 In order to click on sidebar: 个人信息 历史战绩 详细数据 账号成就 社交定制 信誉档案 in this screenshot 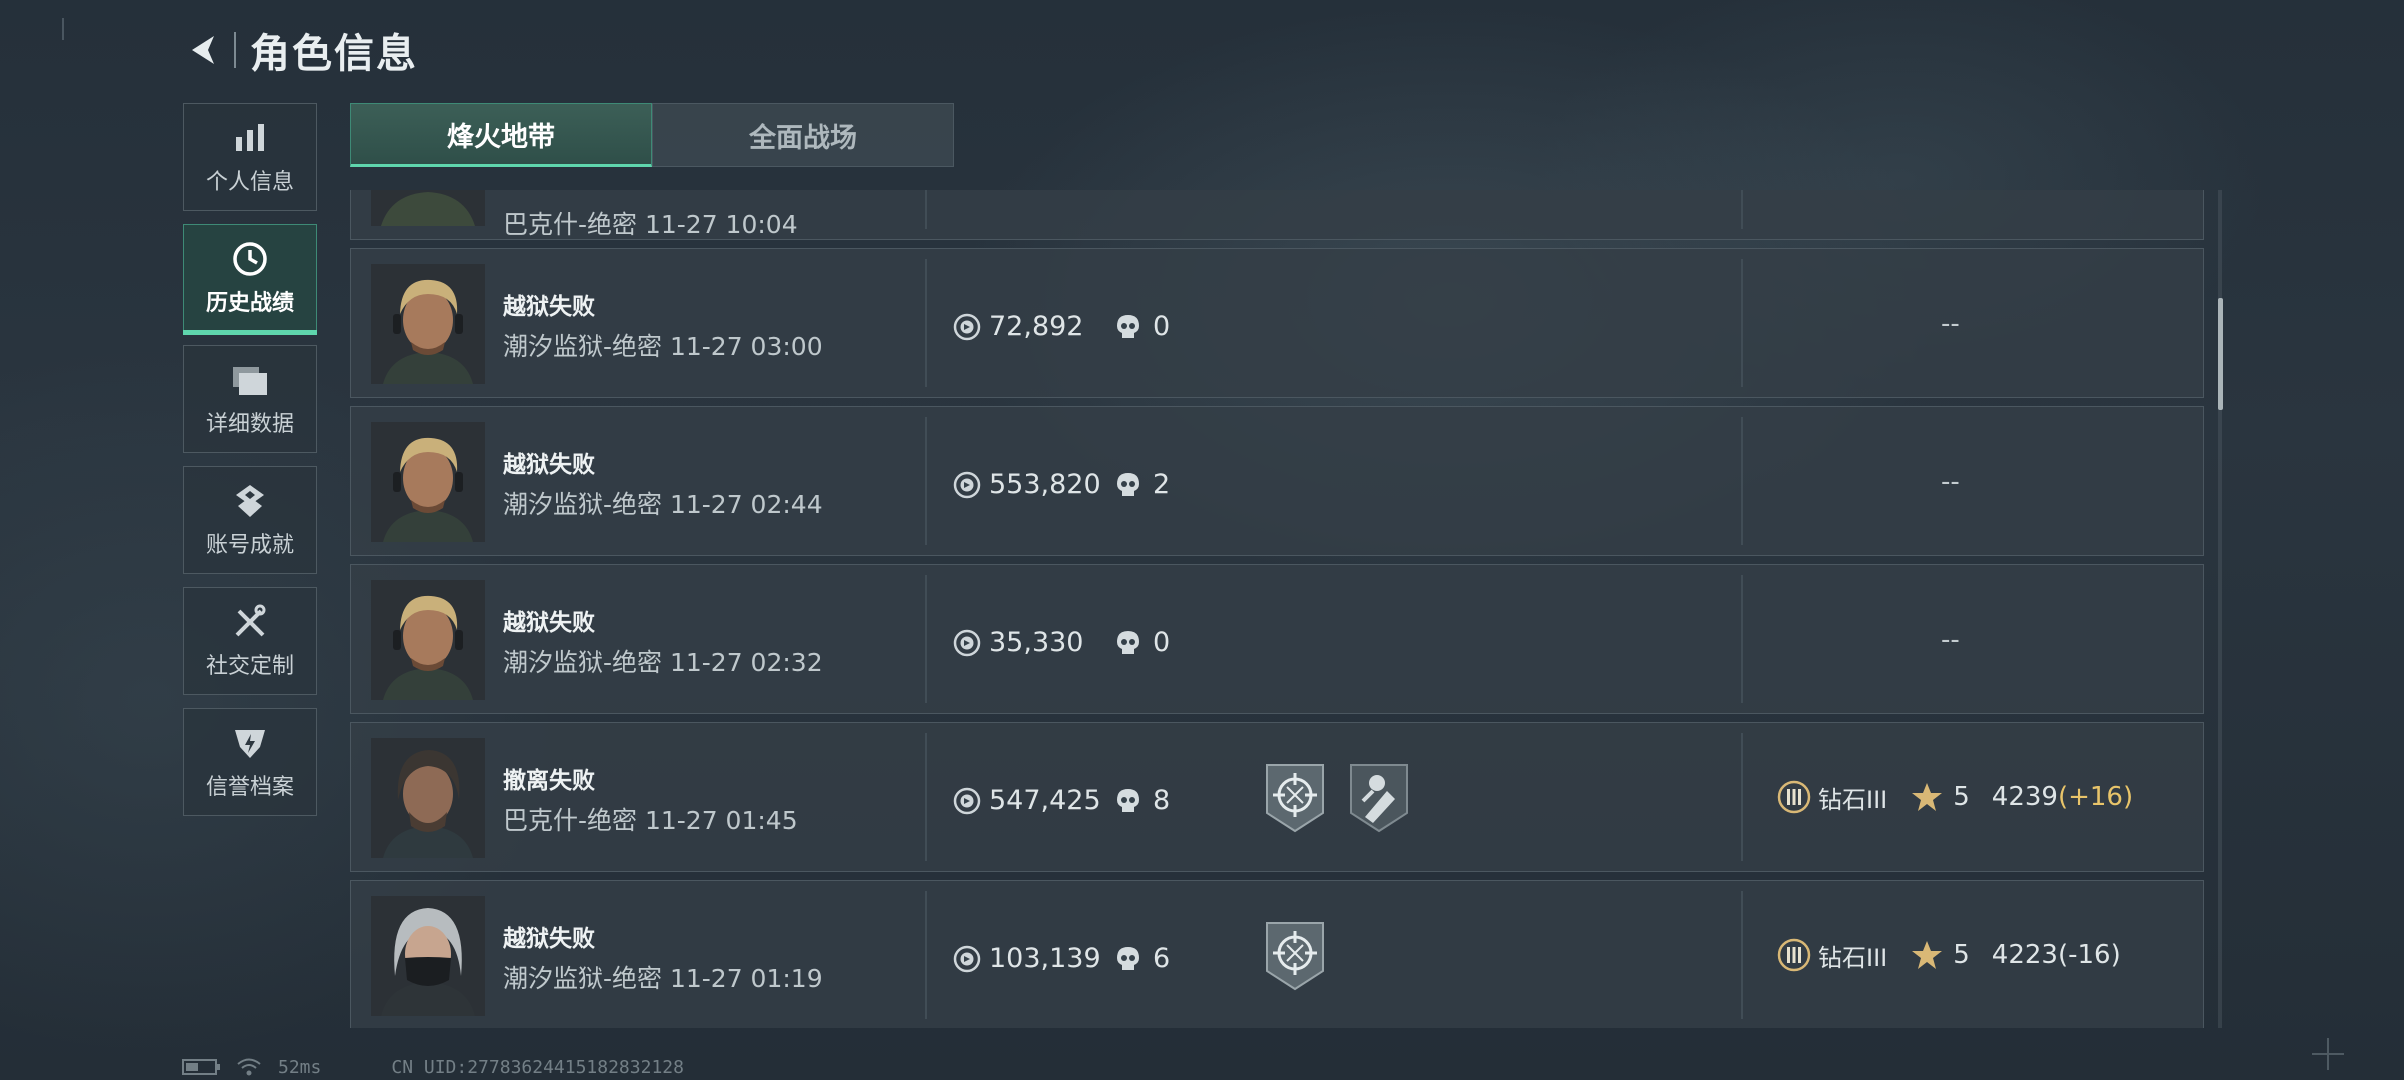, I will do `click(251, 466)`.